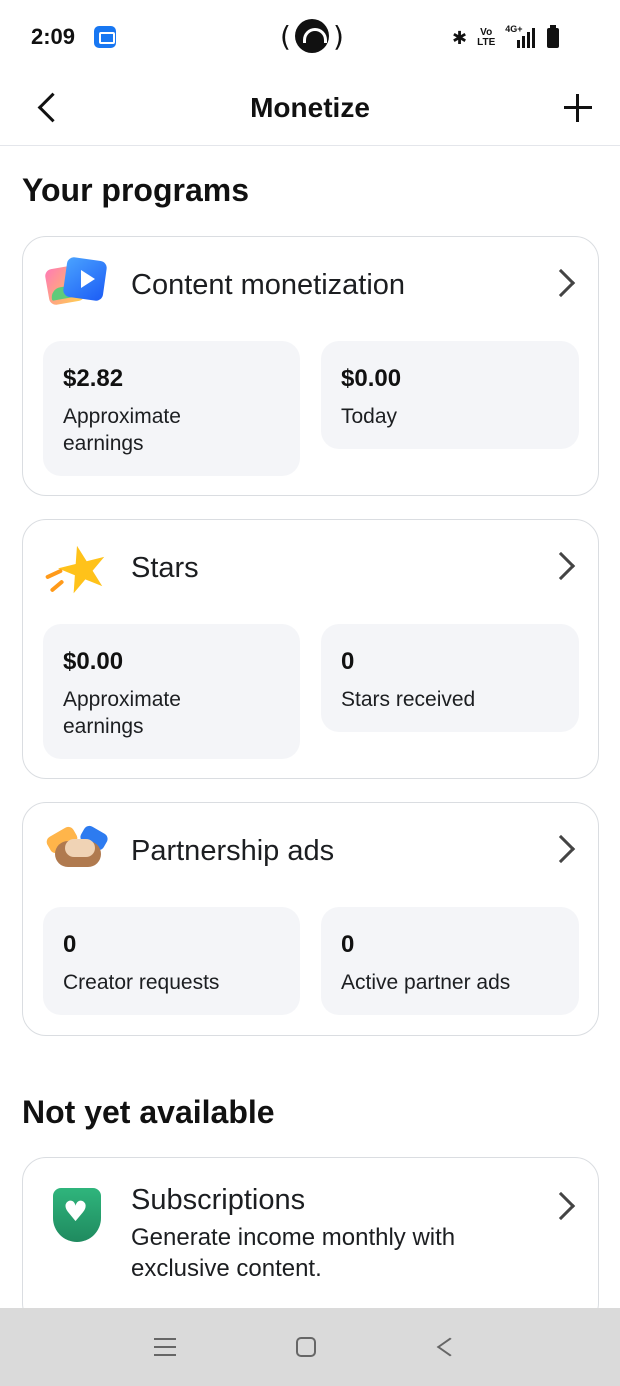 This screenshot has width=620, height=1386. I want to click on stat-stars-received: 0 Stars received, so click(450, 678).